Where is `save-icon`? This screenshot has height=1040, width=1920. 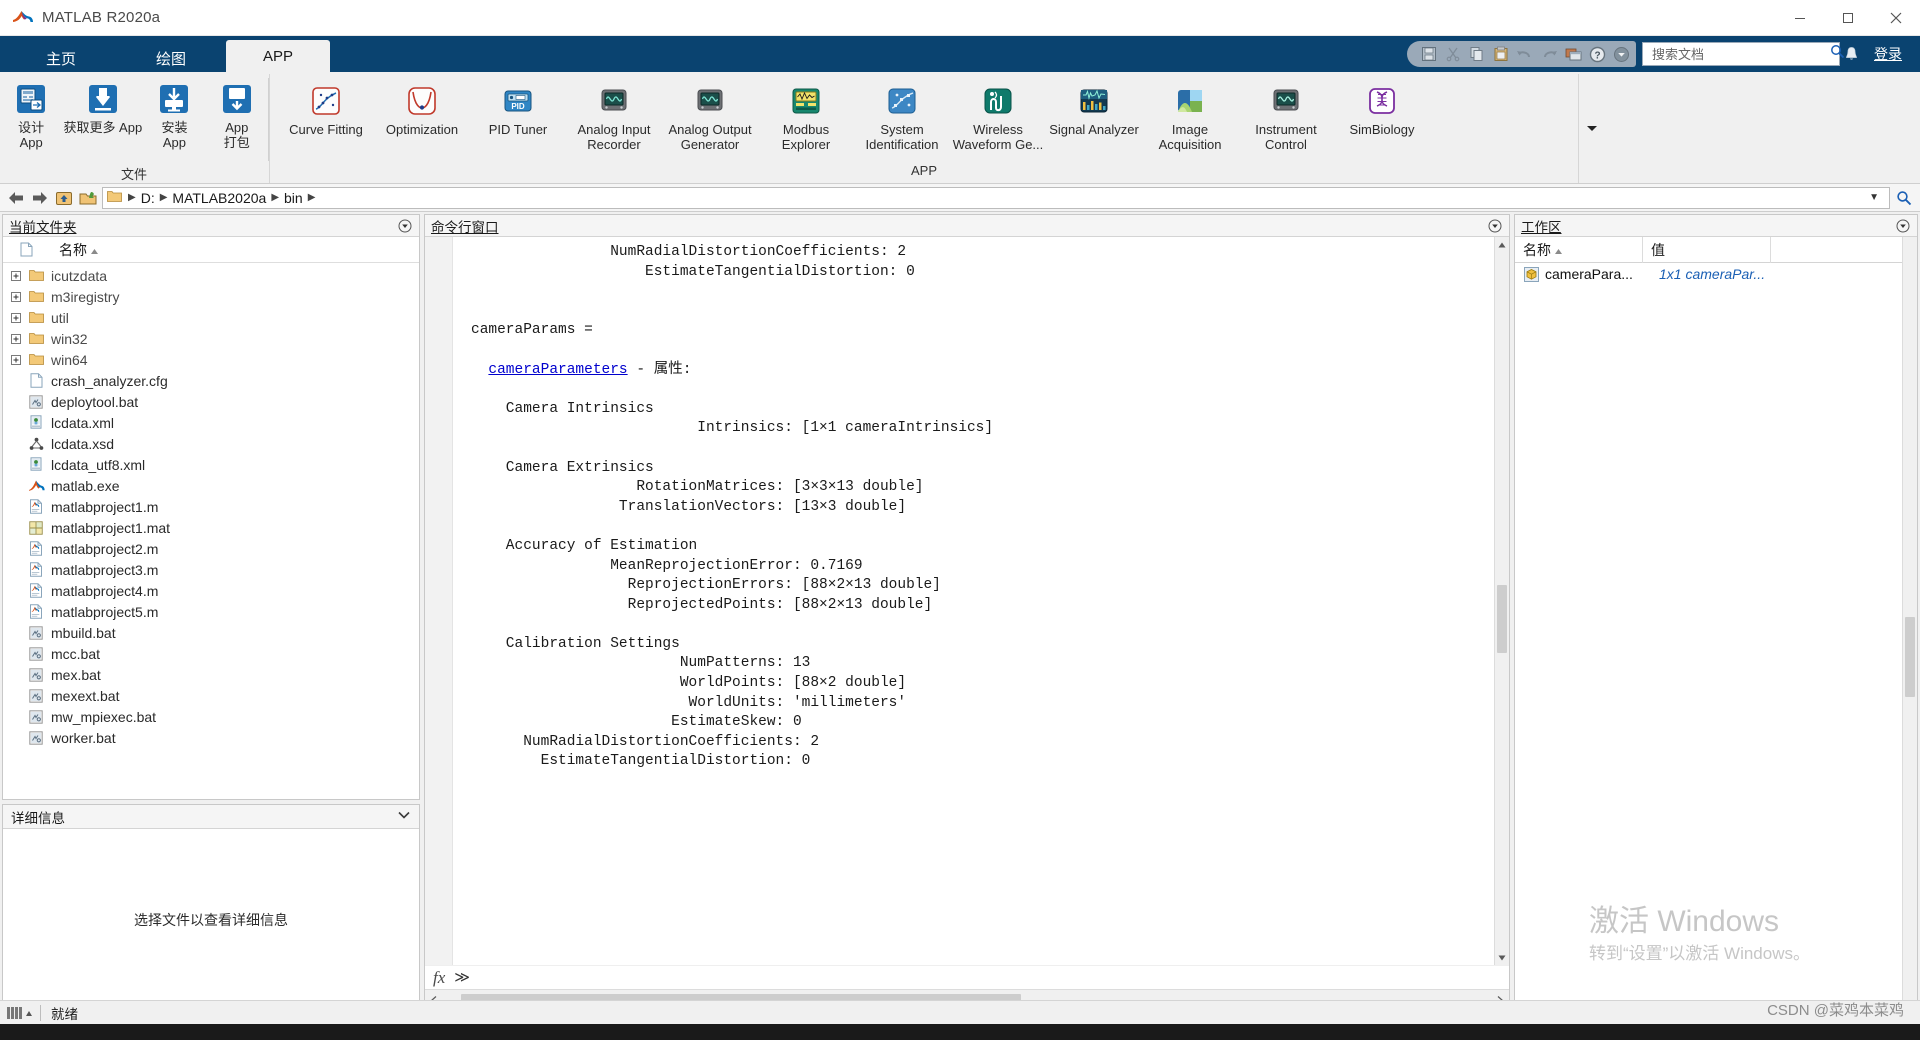 save-icon is located at coordinates (1429, 54).